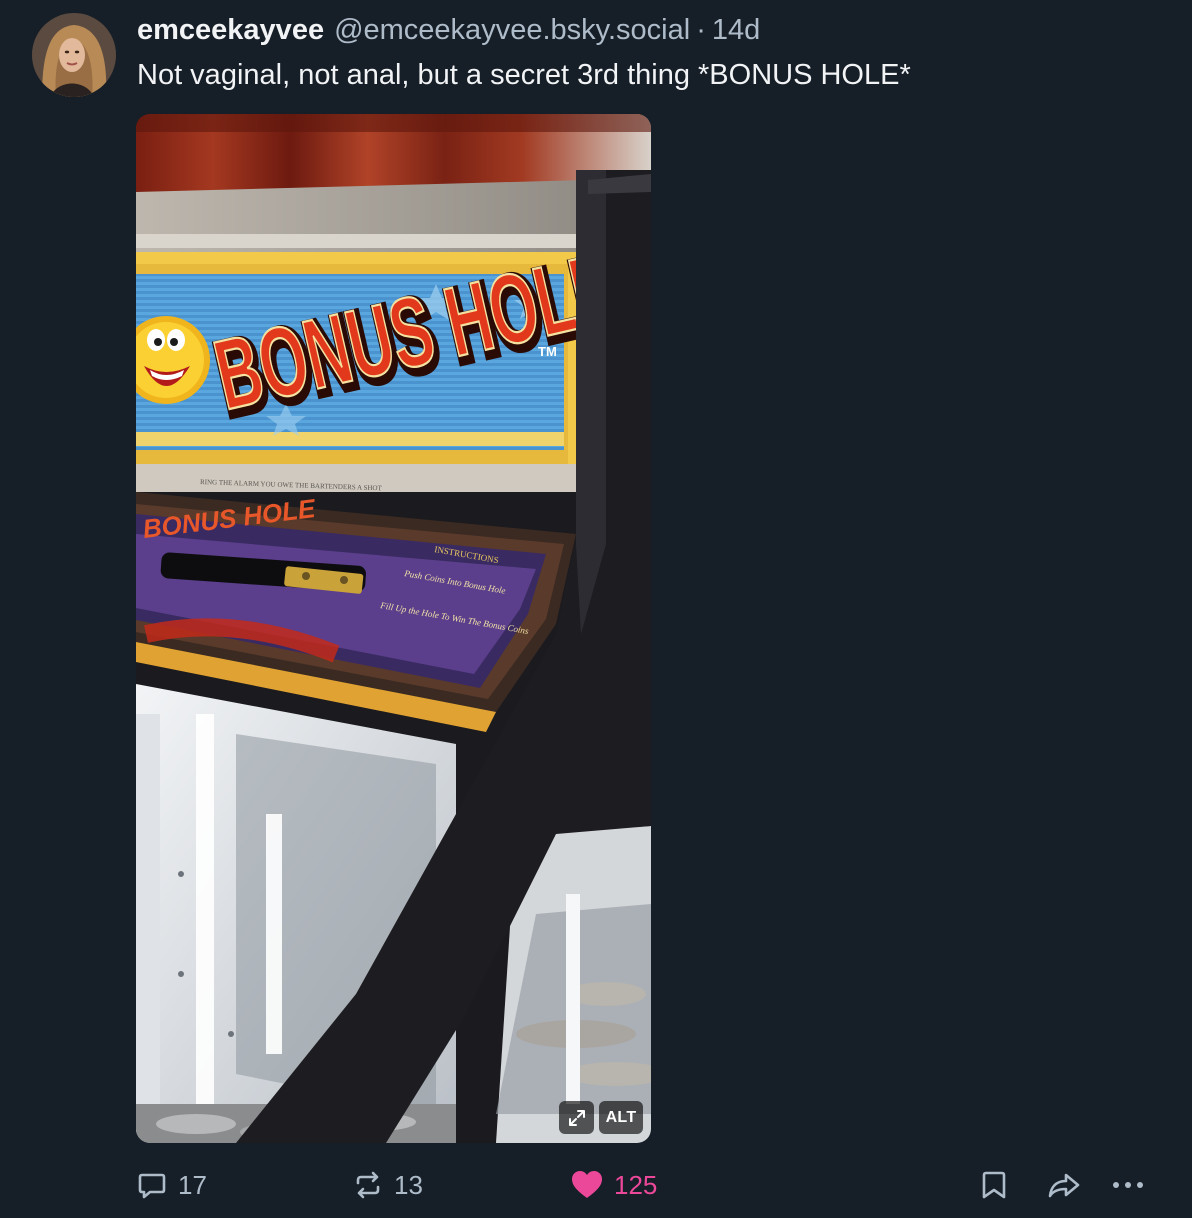  I want to click on reply-button: 17, so click(171, 1185).